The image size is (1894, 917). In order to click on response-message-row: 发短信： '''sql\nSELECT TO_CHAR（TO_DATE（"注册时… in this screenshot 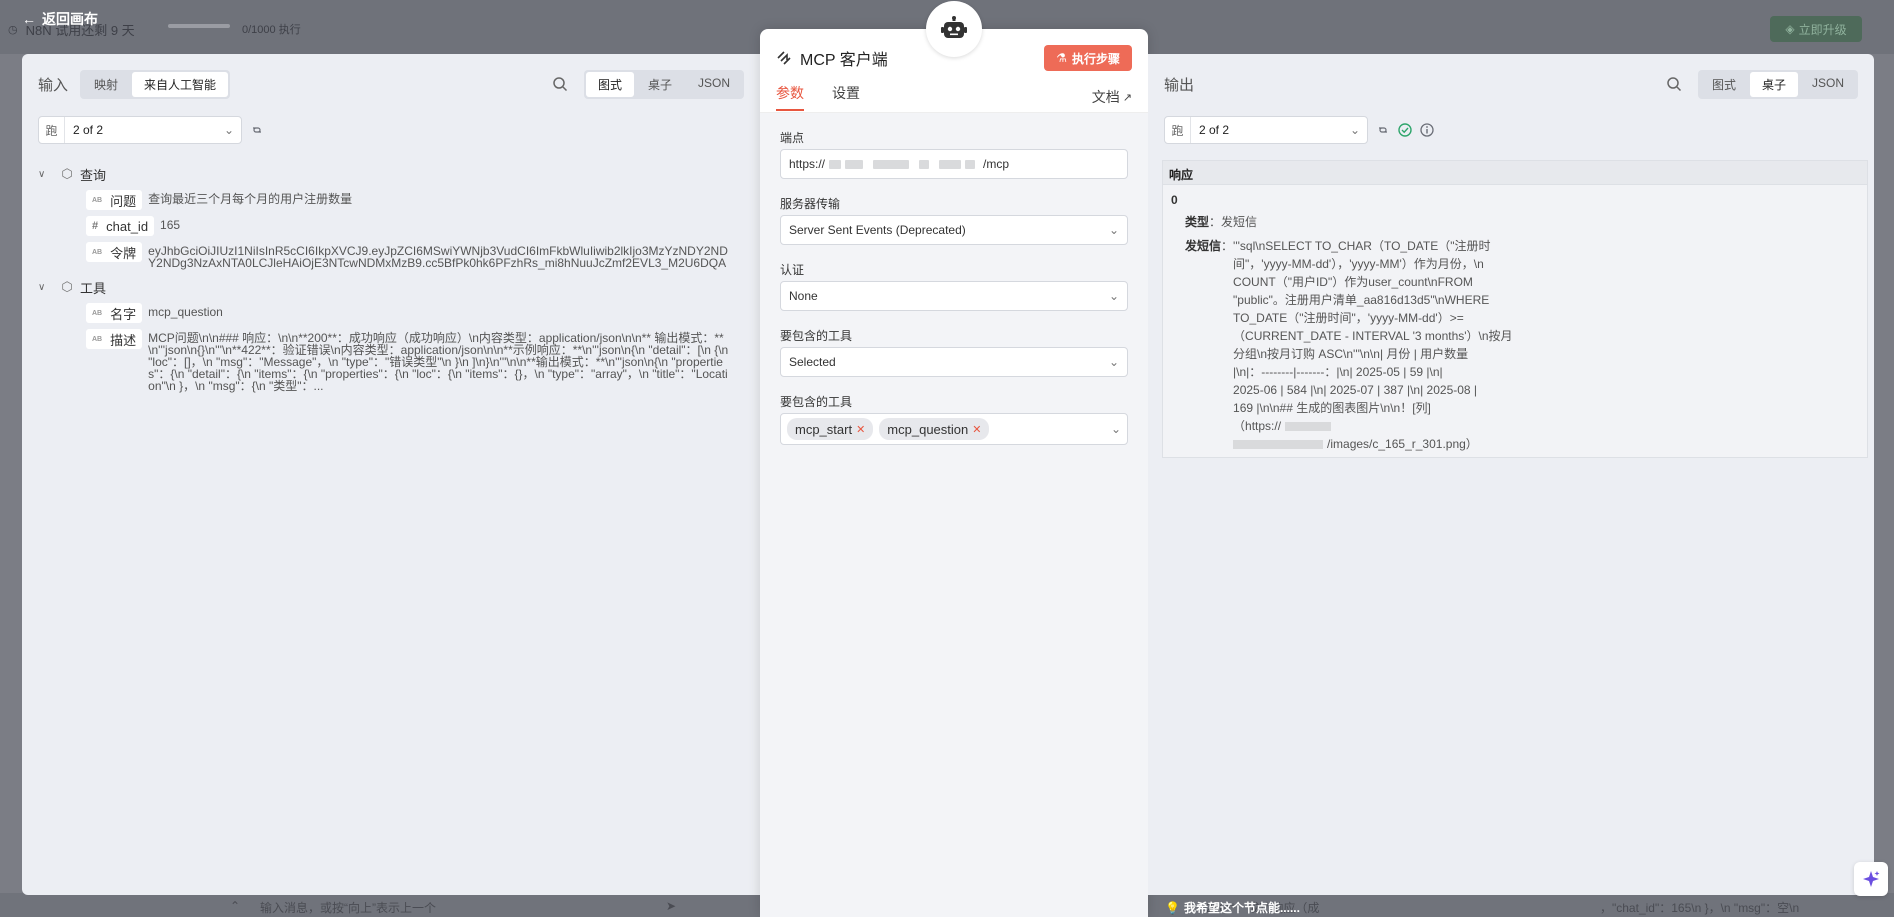, I will do `click(1522, 345)`.